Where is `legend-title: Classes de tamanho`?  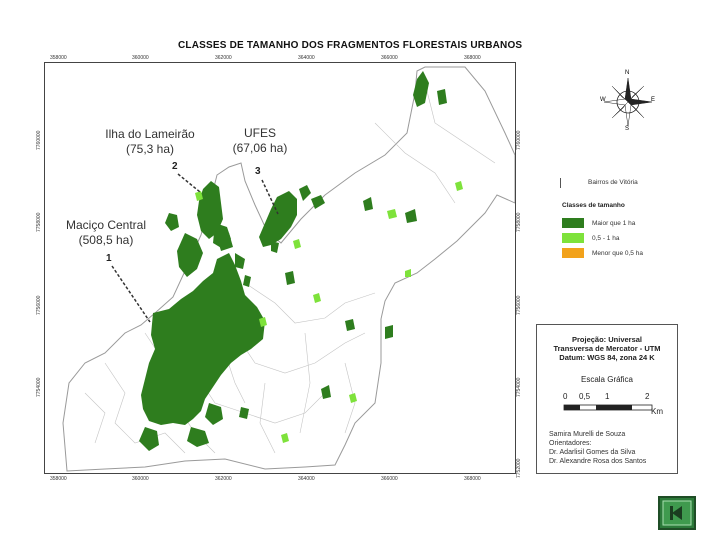
legend-title: Classes de tamanho is located at coordinates (593, 205).